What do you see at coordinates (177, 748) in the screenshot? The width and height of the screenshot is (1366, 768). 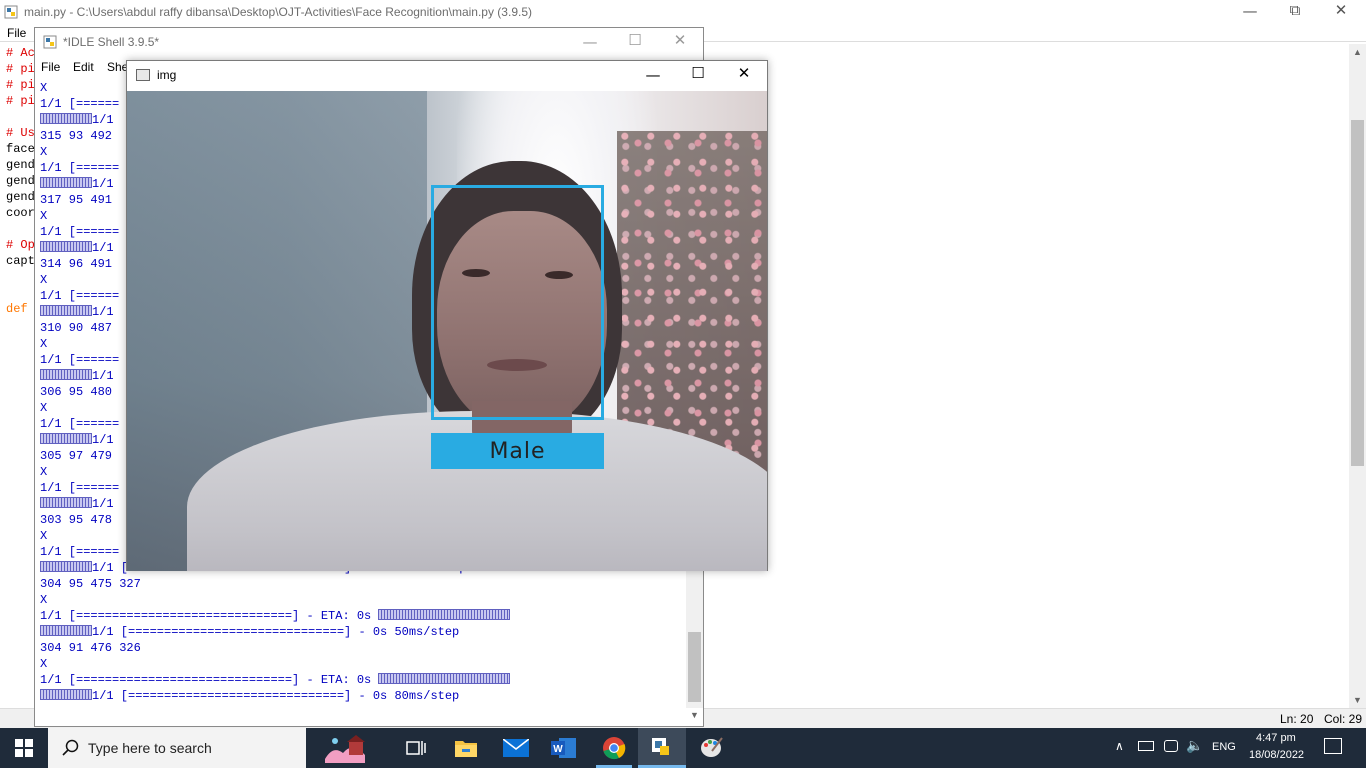 I see `search-box: Type here to search` at bounding box center [177, 748].